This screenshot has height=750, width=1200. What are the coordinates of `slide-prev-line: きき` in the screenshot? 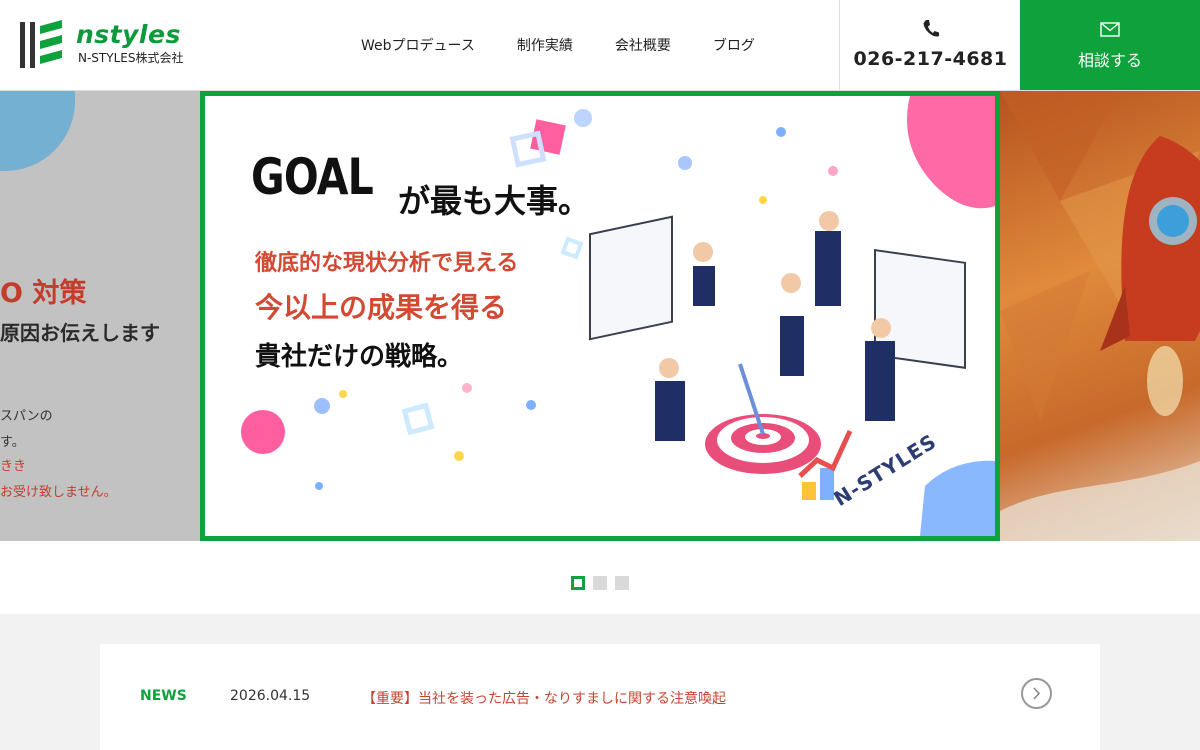 It's located at (13, 466).